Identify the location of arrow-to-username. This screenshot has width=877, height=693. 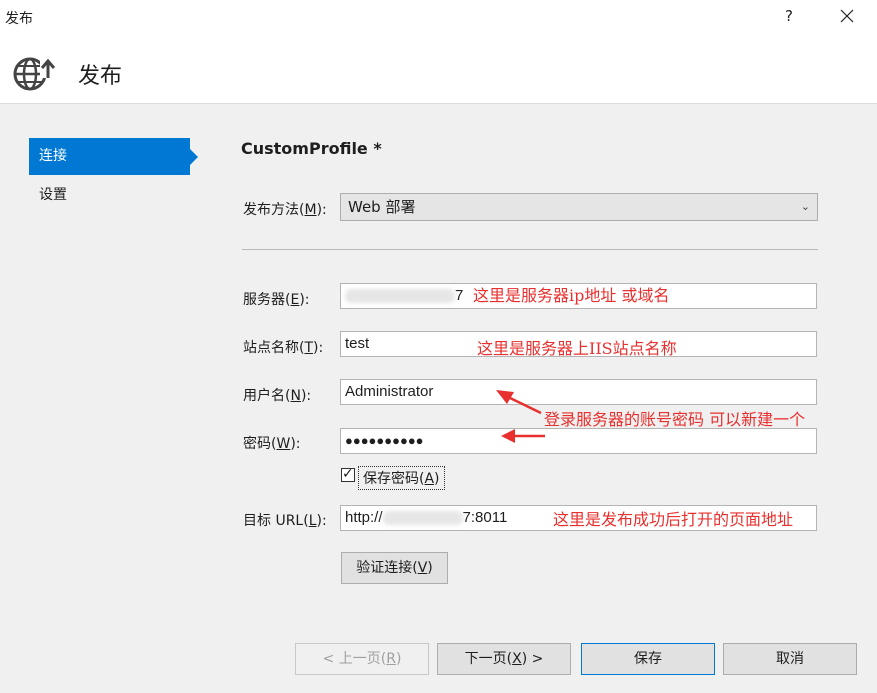
(519, 402).